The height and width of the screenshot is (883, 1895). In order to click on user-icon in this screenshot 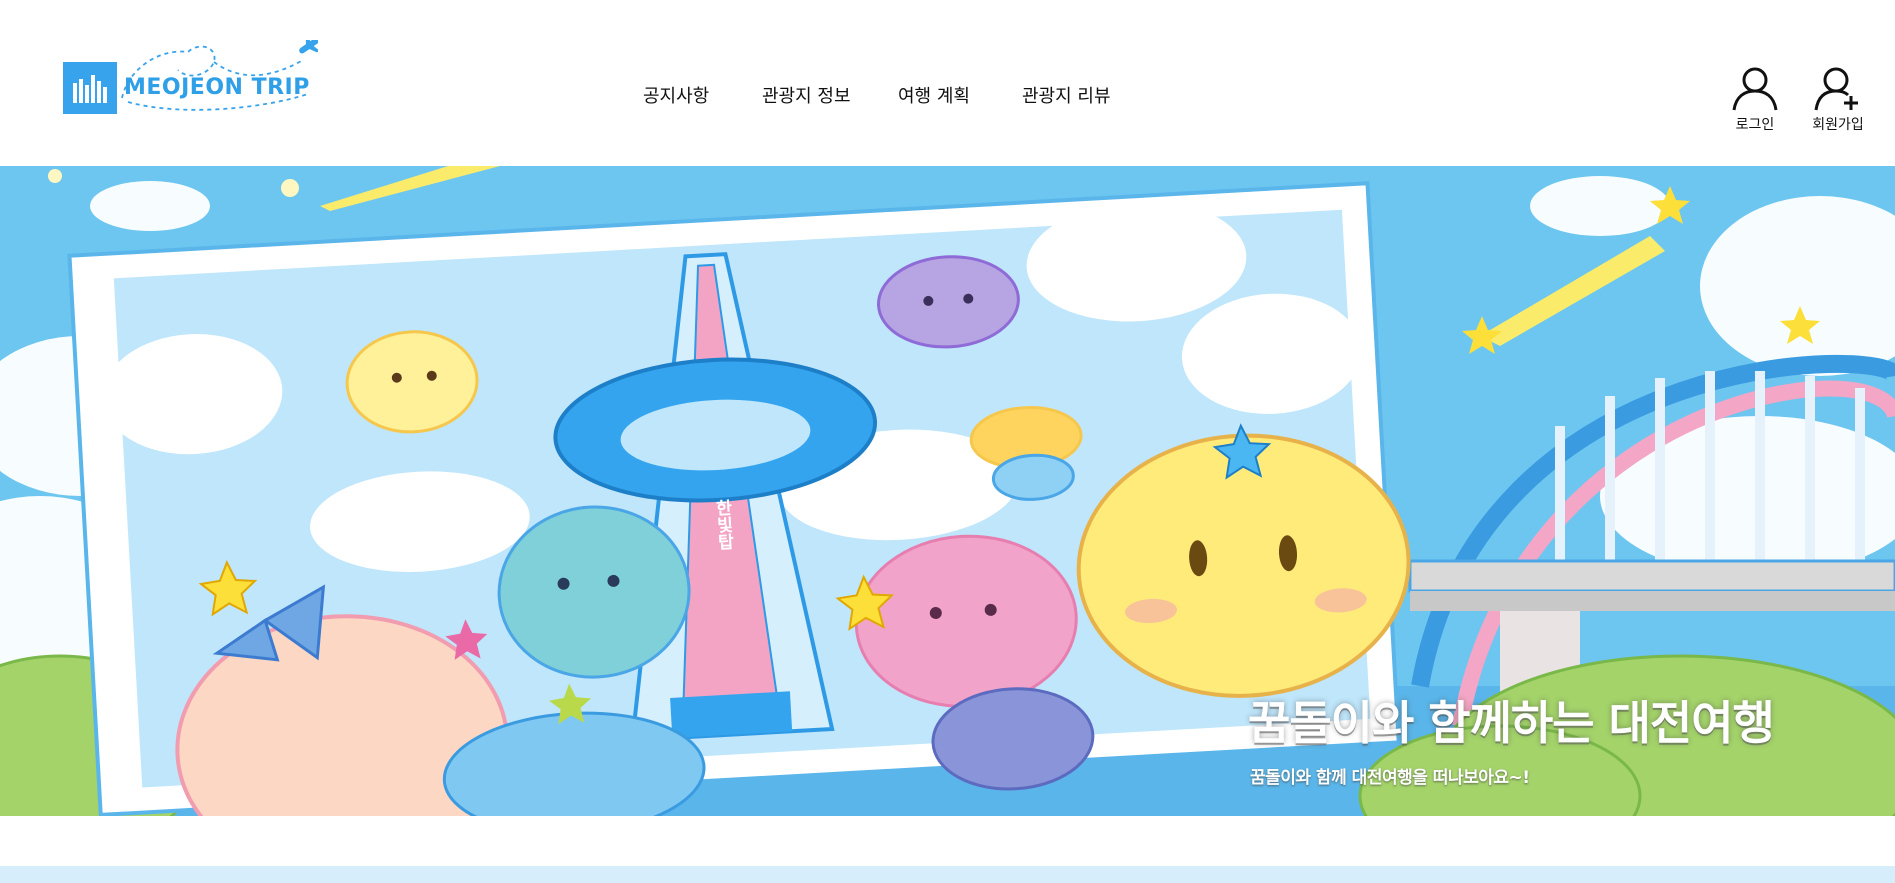, I will do `click(1755, 89)`.